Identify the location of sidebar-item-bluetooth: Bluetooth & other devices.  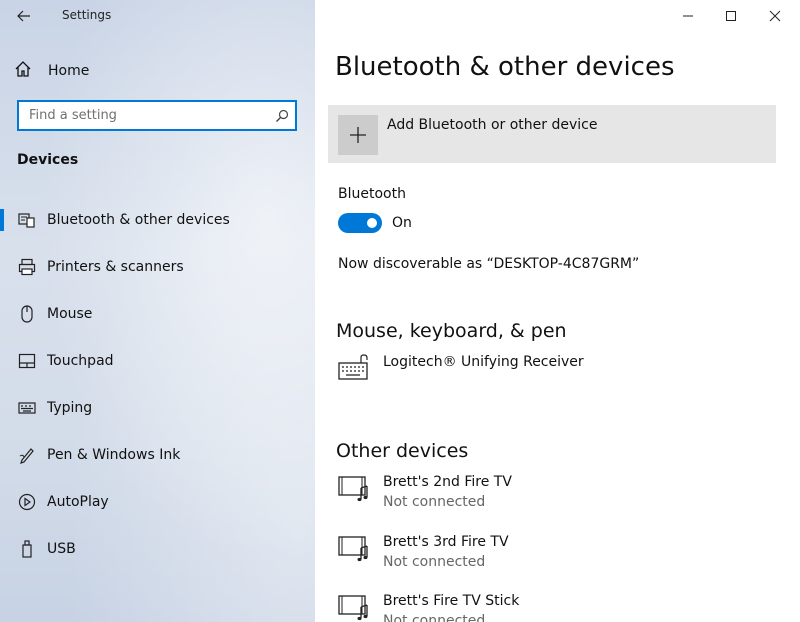
(157, 219).